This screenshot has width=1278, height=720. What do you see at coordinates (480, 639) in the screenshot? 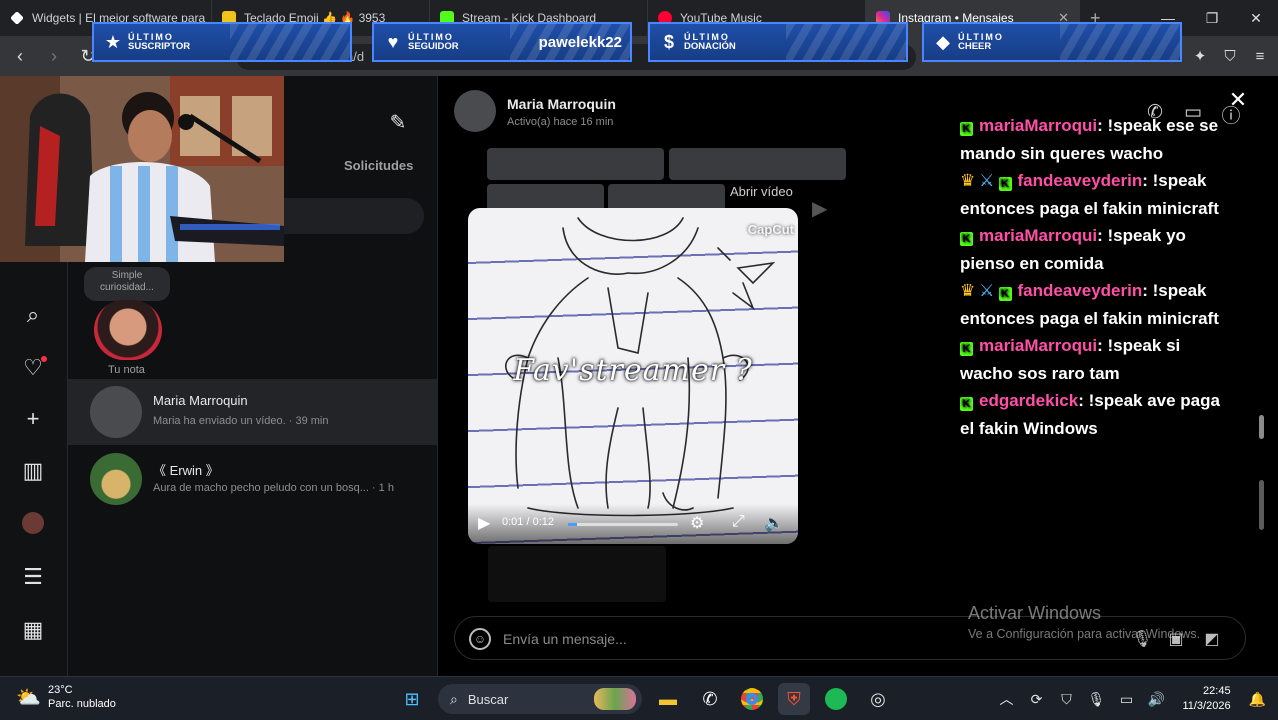
I see `emoji-icon: ☺` at bounding box center [480, 639].